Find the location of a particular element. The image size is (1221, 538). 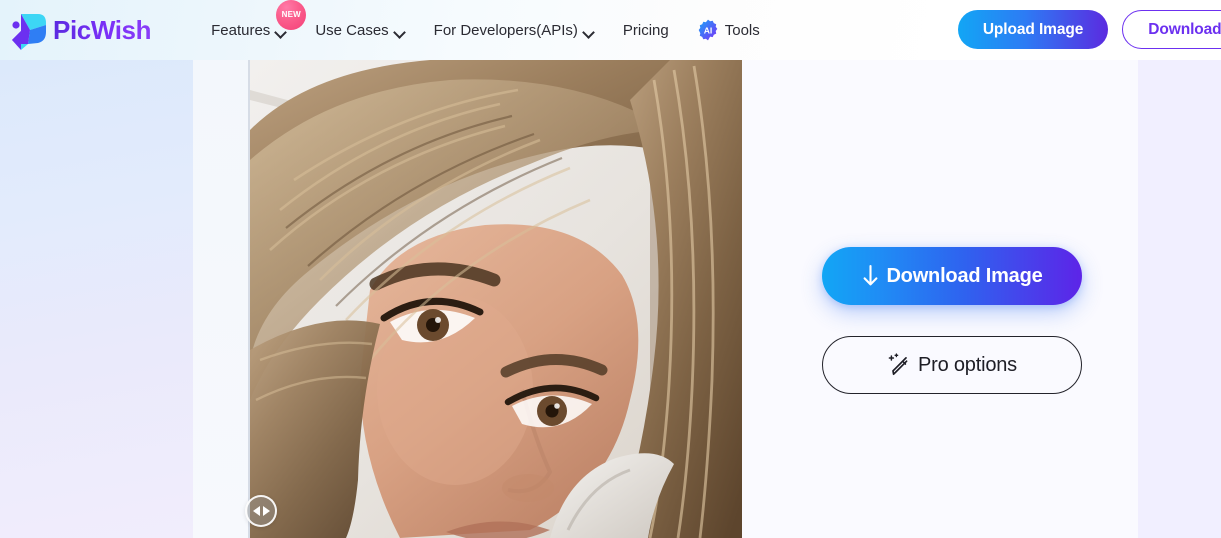

upload-image-button: Upload Image is located at coordinates (1033, 29).